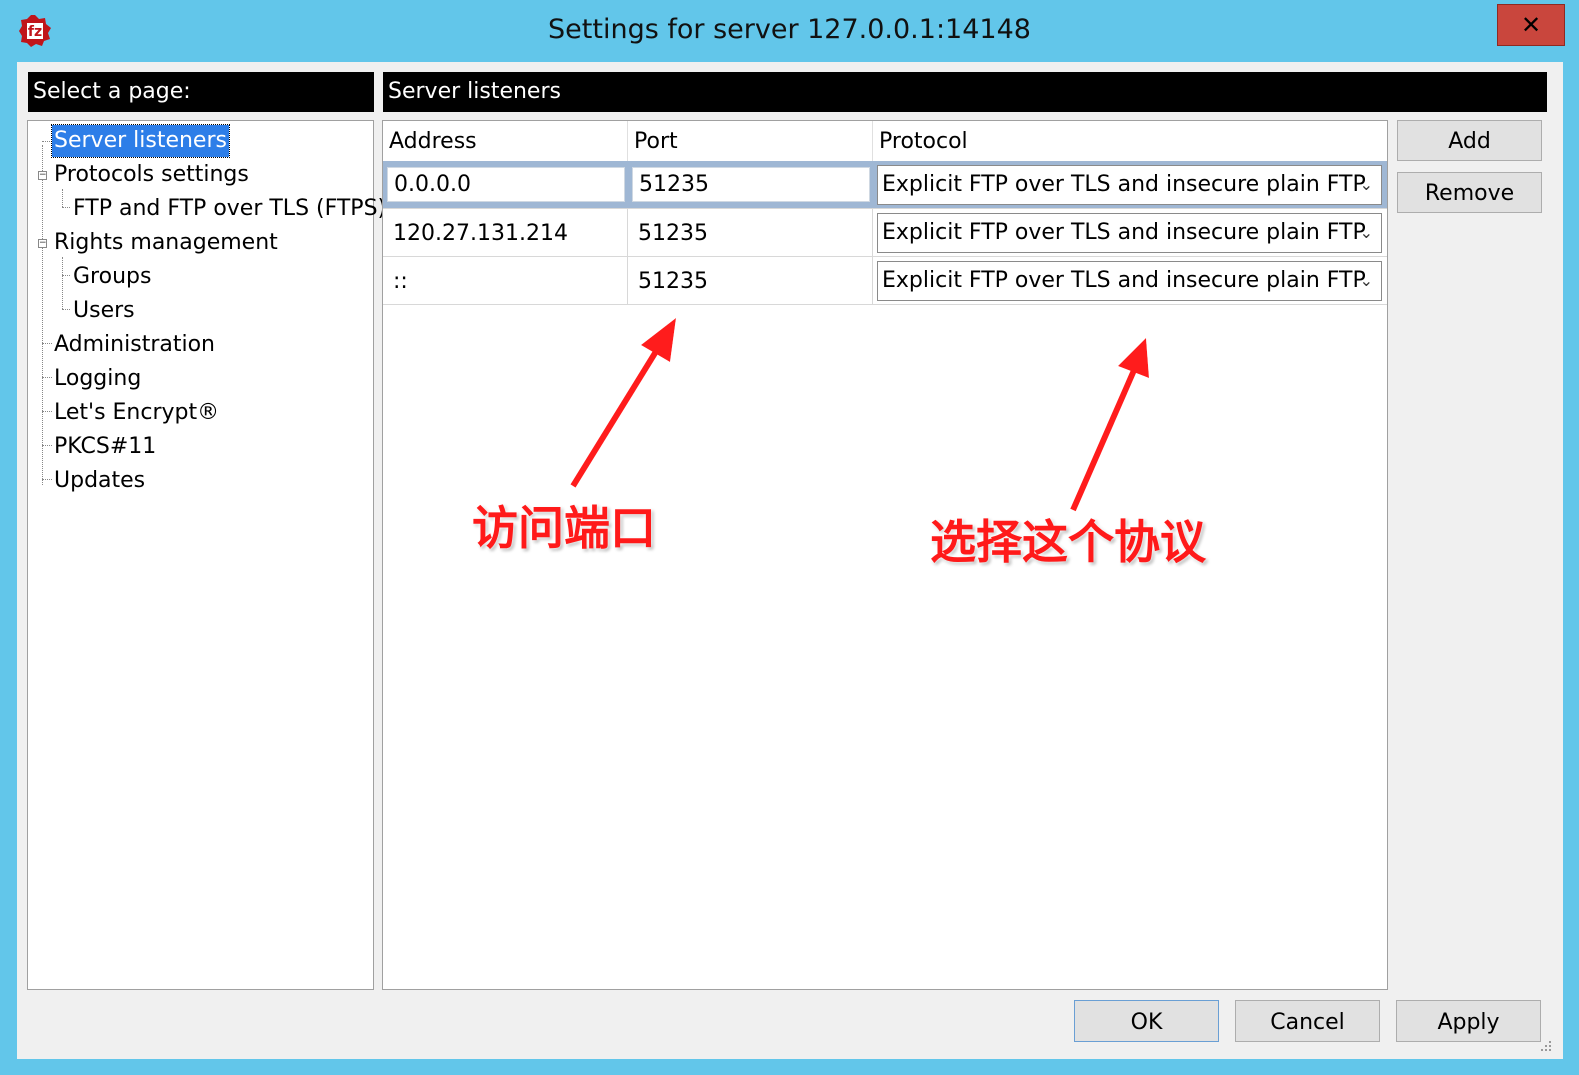  What do you see at coordinates (1546, 1046) in the screenshot?
I see `resize-grip-icon` at bounding box center [1546, 1046].